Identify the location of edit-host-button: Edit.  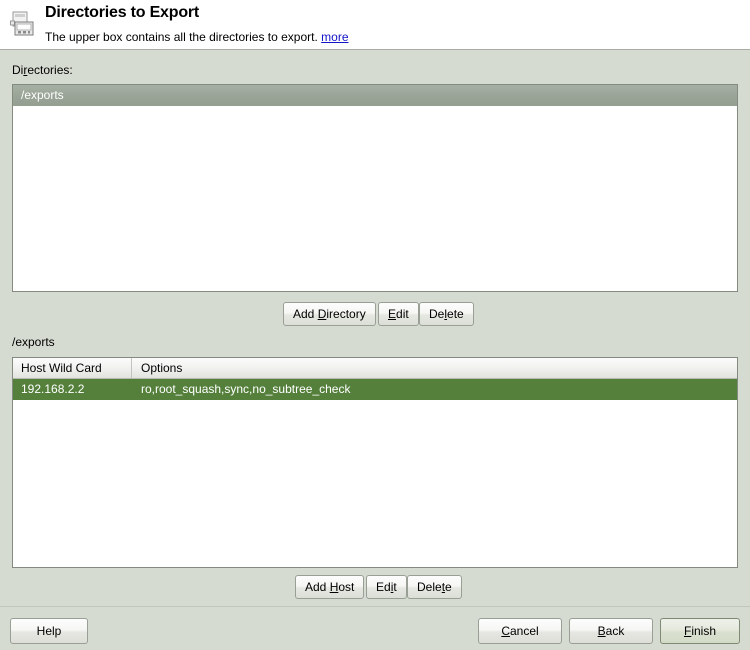
(386, 587).